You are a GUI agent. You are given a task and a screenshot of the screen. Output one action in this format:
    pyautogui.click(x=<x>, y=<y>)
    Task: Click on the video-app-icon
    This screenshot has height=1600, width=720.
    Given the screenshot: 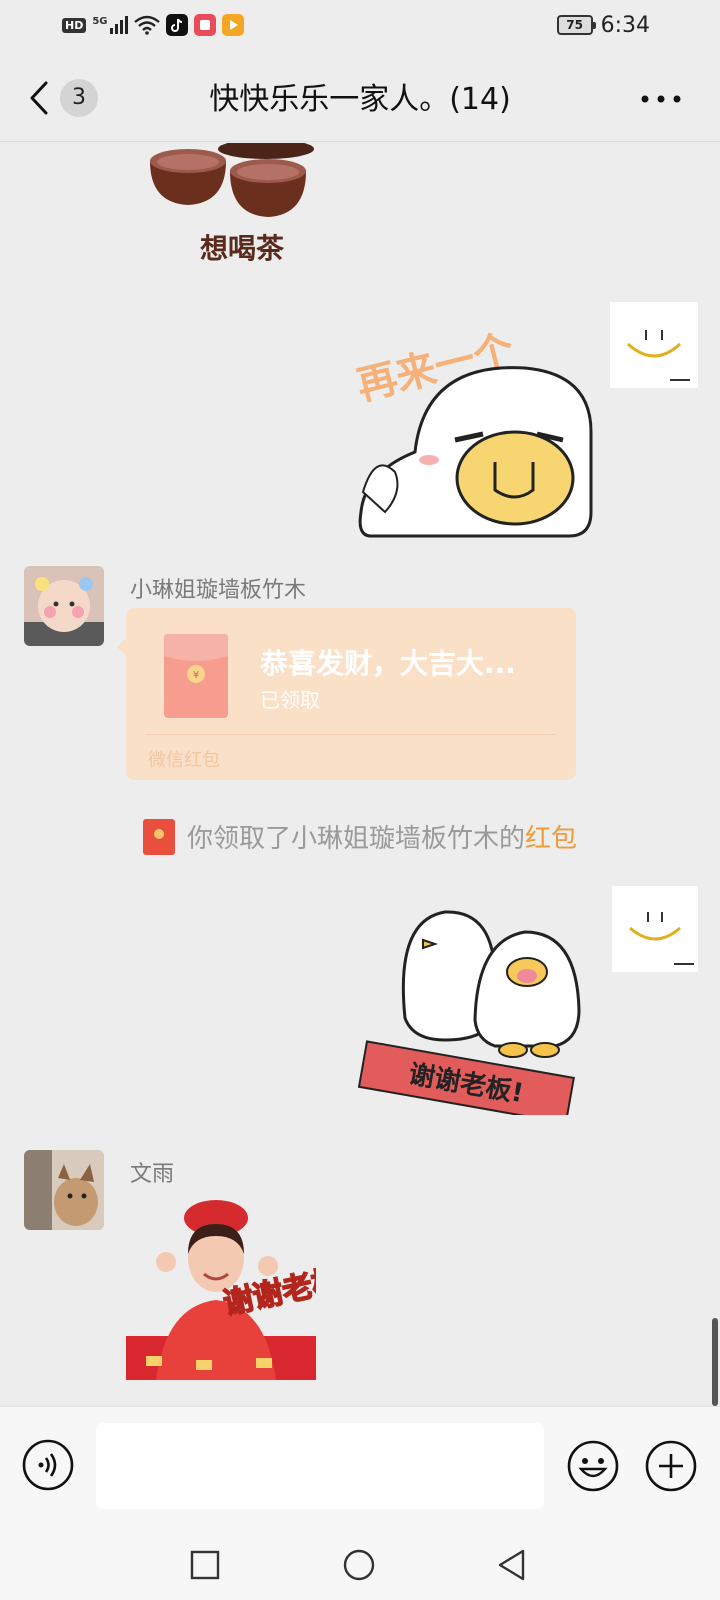 What is the action you would take?
    pyautogui.click(x=232, y=25)
    